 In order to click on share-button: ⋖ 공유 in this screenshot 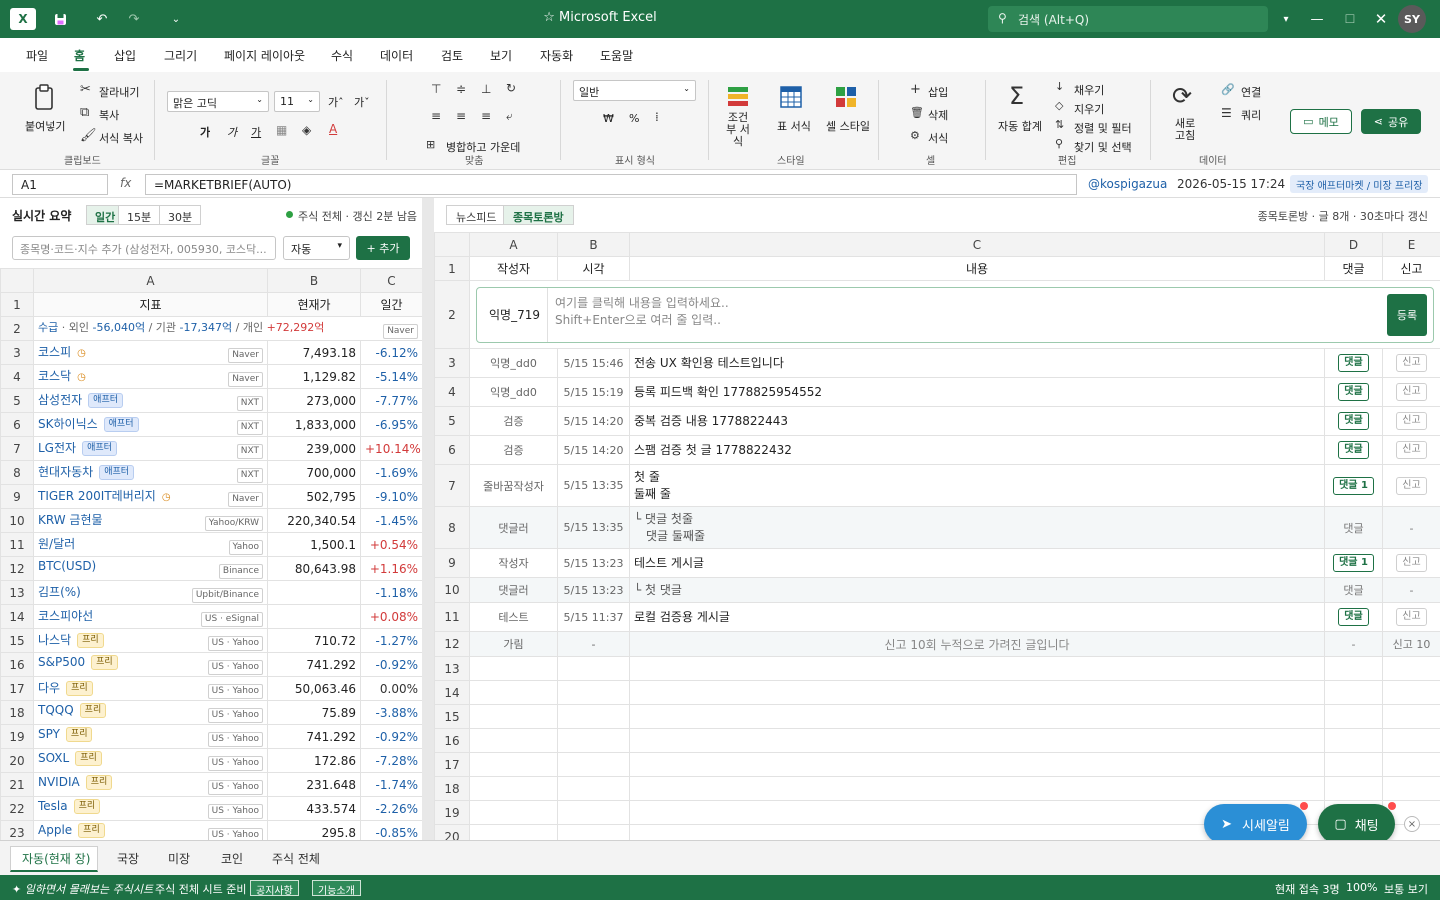, I will do `click(1391, 121)`.